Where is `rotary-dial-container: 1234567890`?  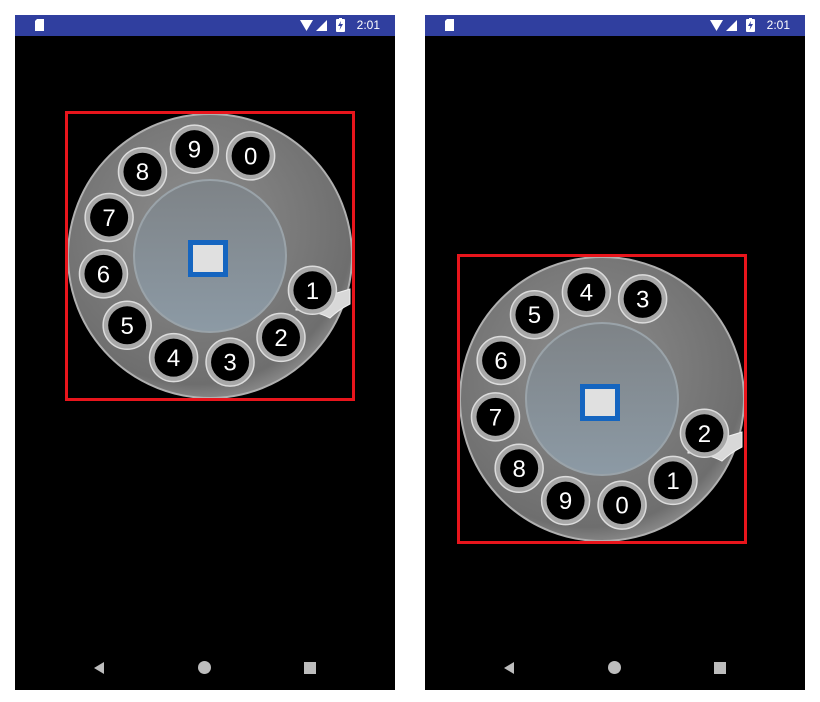 rotary-dial-container: 1234567890 is located at coordinates (210, 256).